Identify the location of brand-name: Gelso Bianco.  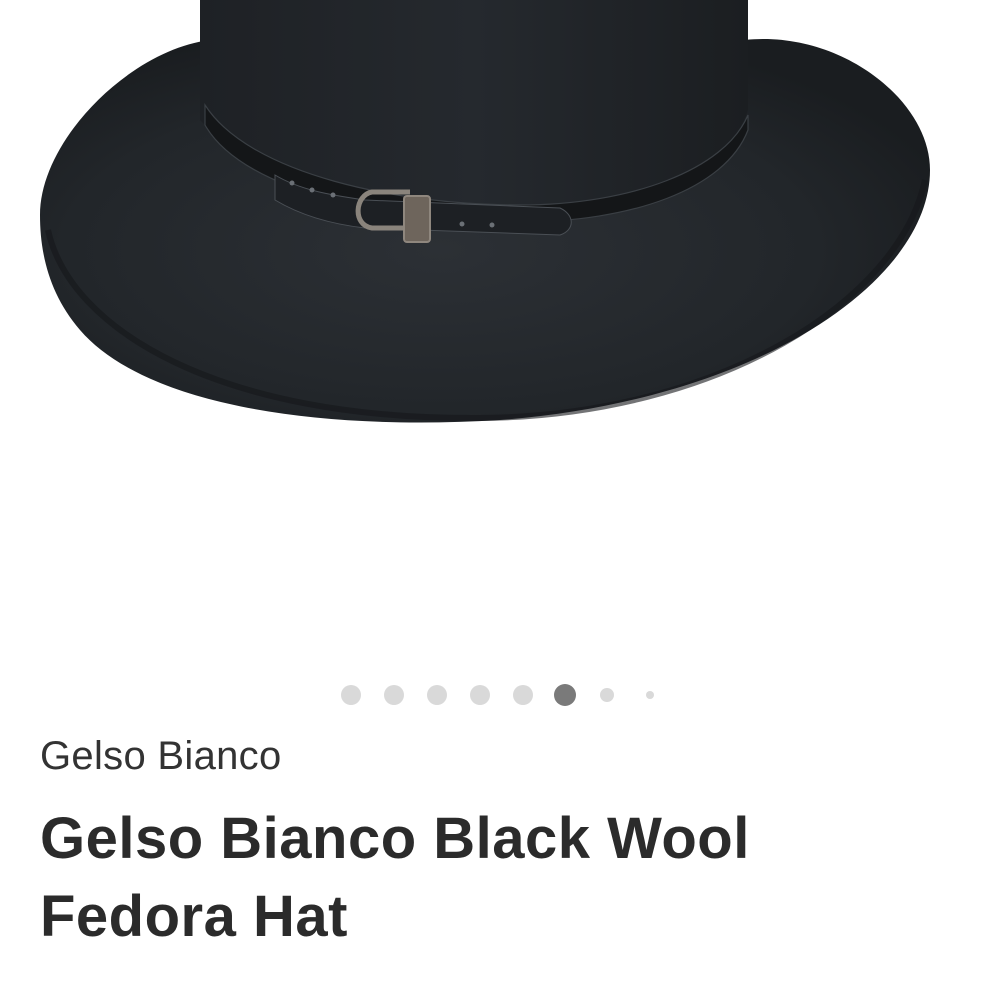
(161, 756).